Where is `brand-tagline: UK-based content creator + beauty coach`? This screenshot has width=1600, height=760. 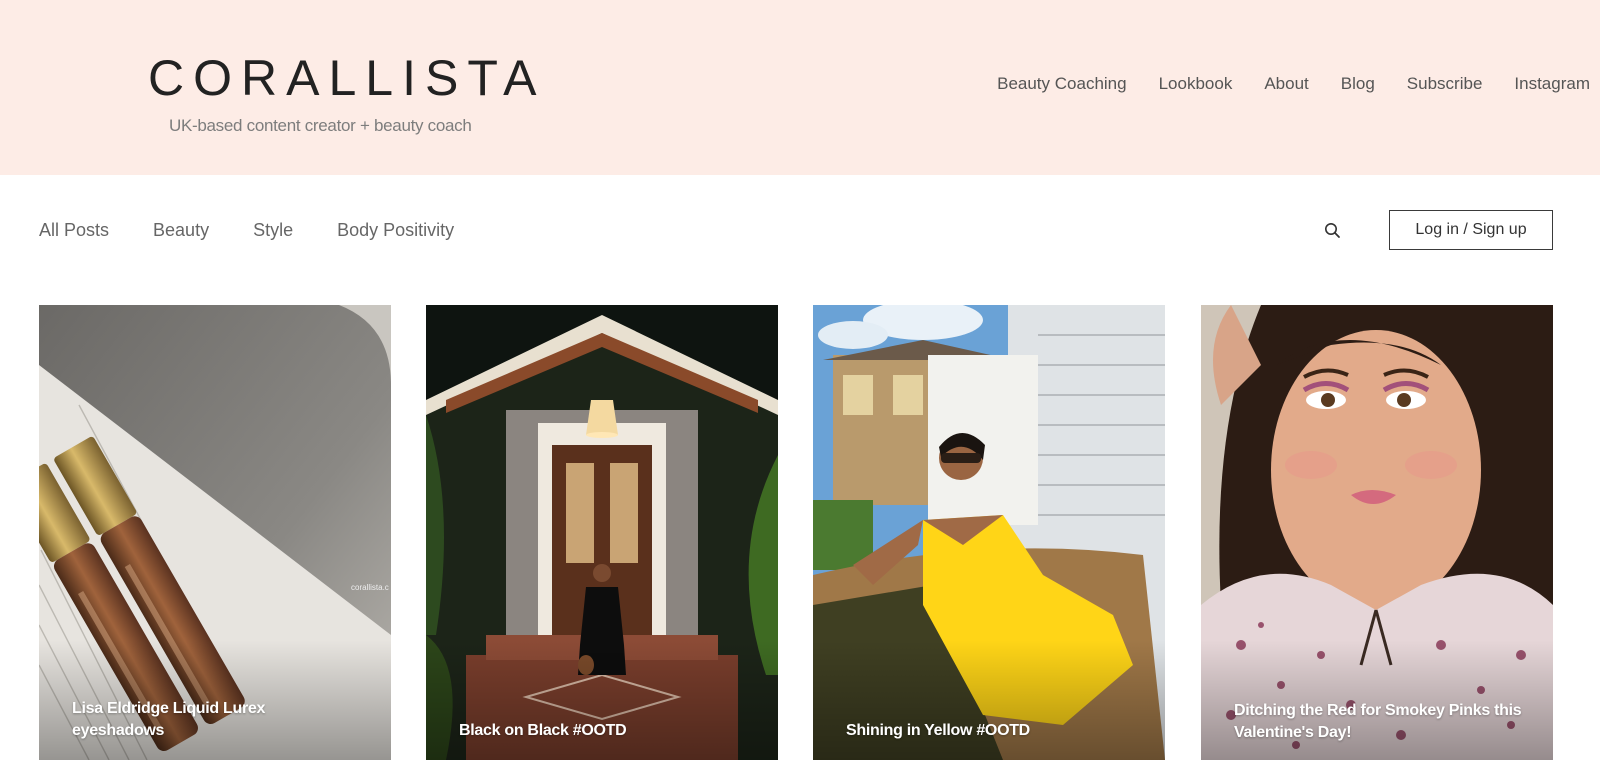
brand-tagline: UK-based content creator + beauty coach is located at coordinates (320, 125).